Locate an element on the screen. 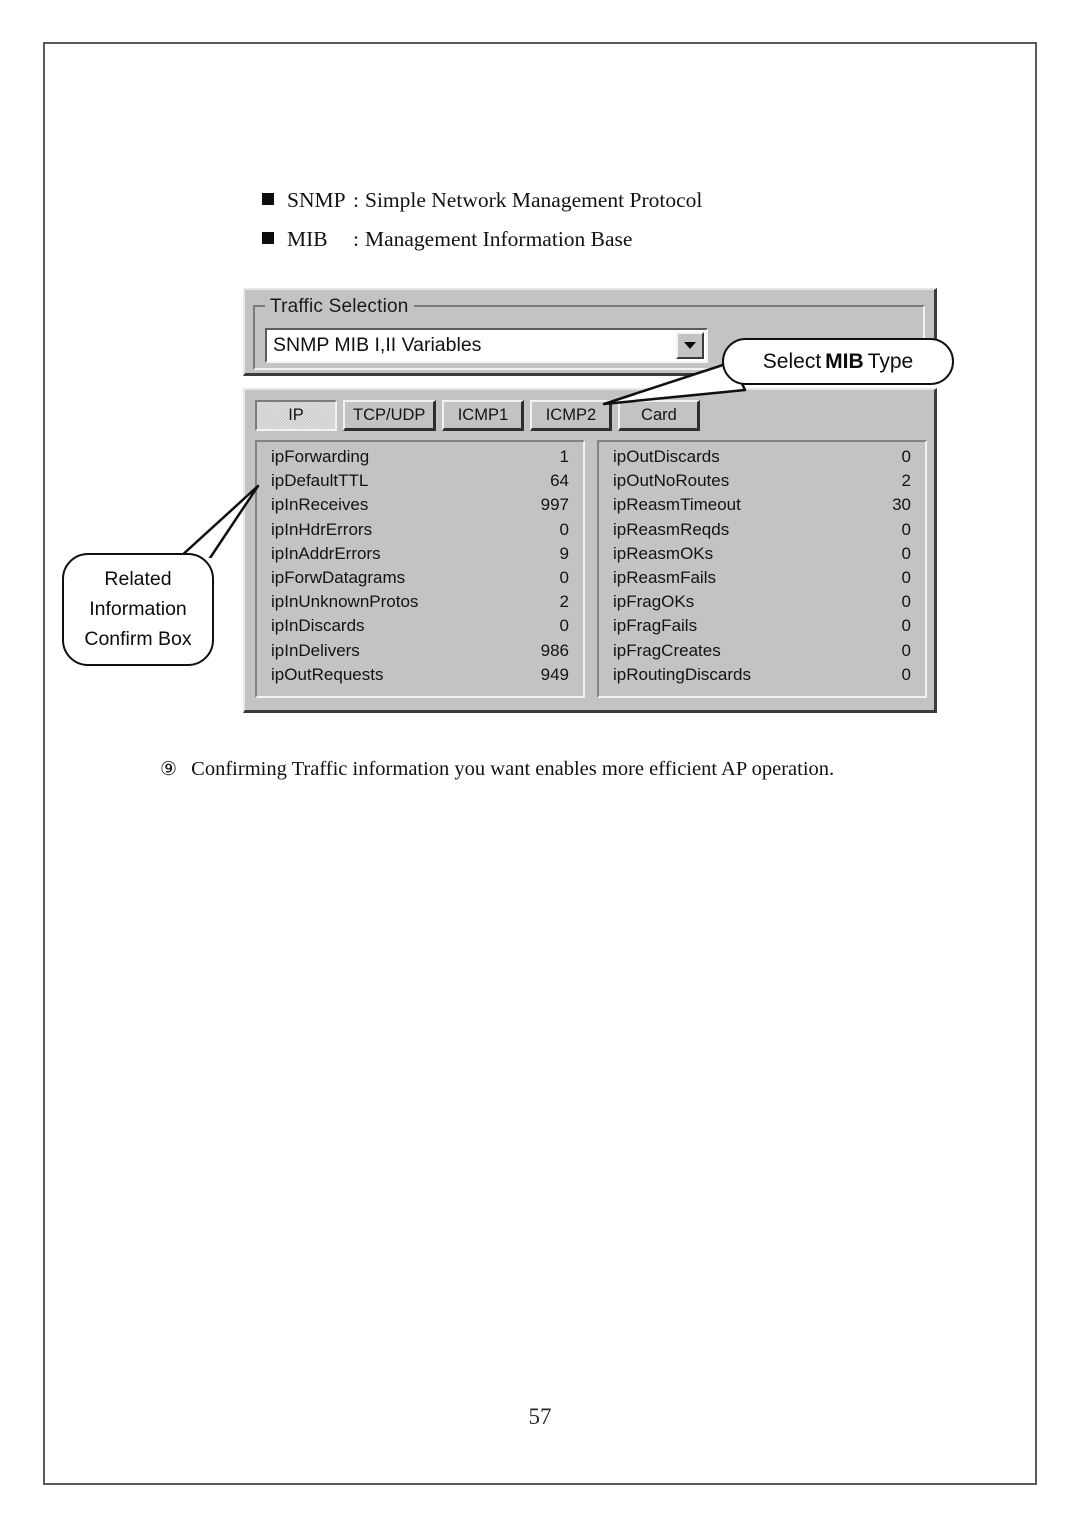 This screenshot has height=1528, width=1080. table-row: ipFragOKs 0 is located at coordinates (762, 605).